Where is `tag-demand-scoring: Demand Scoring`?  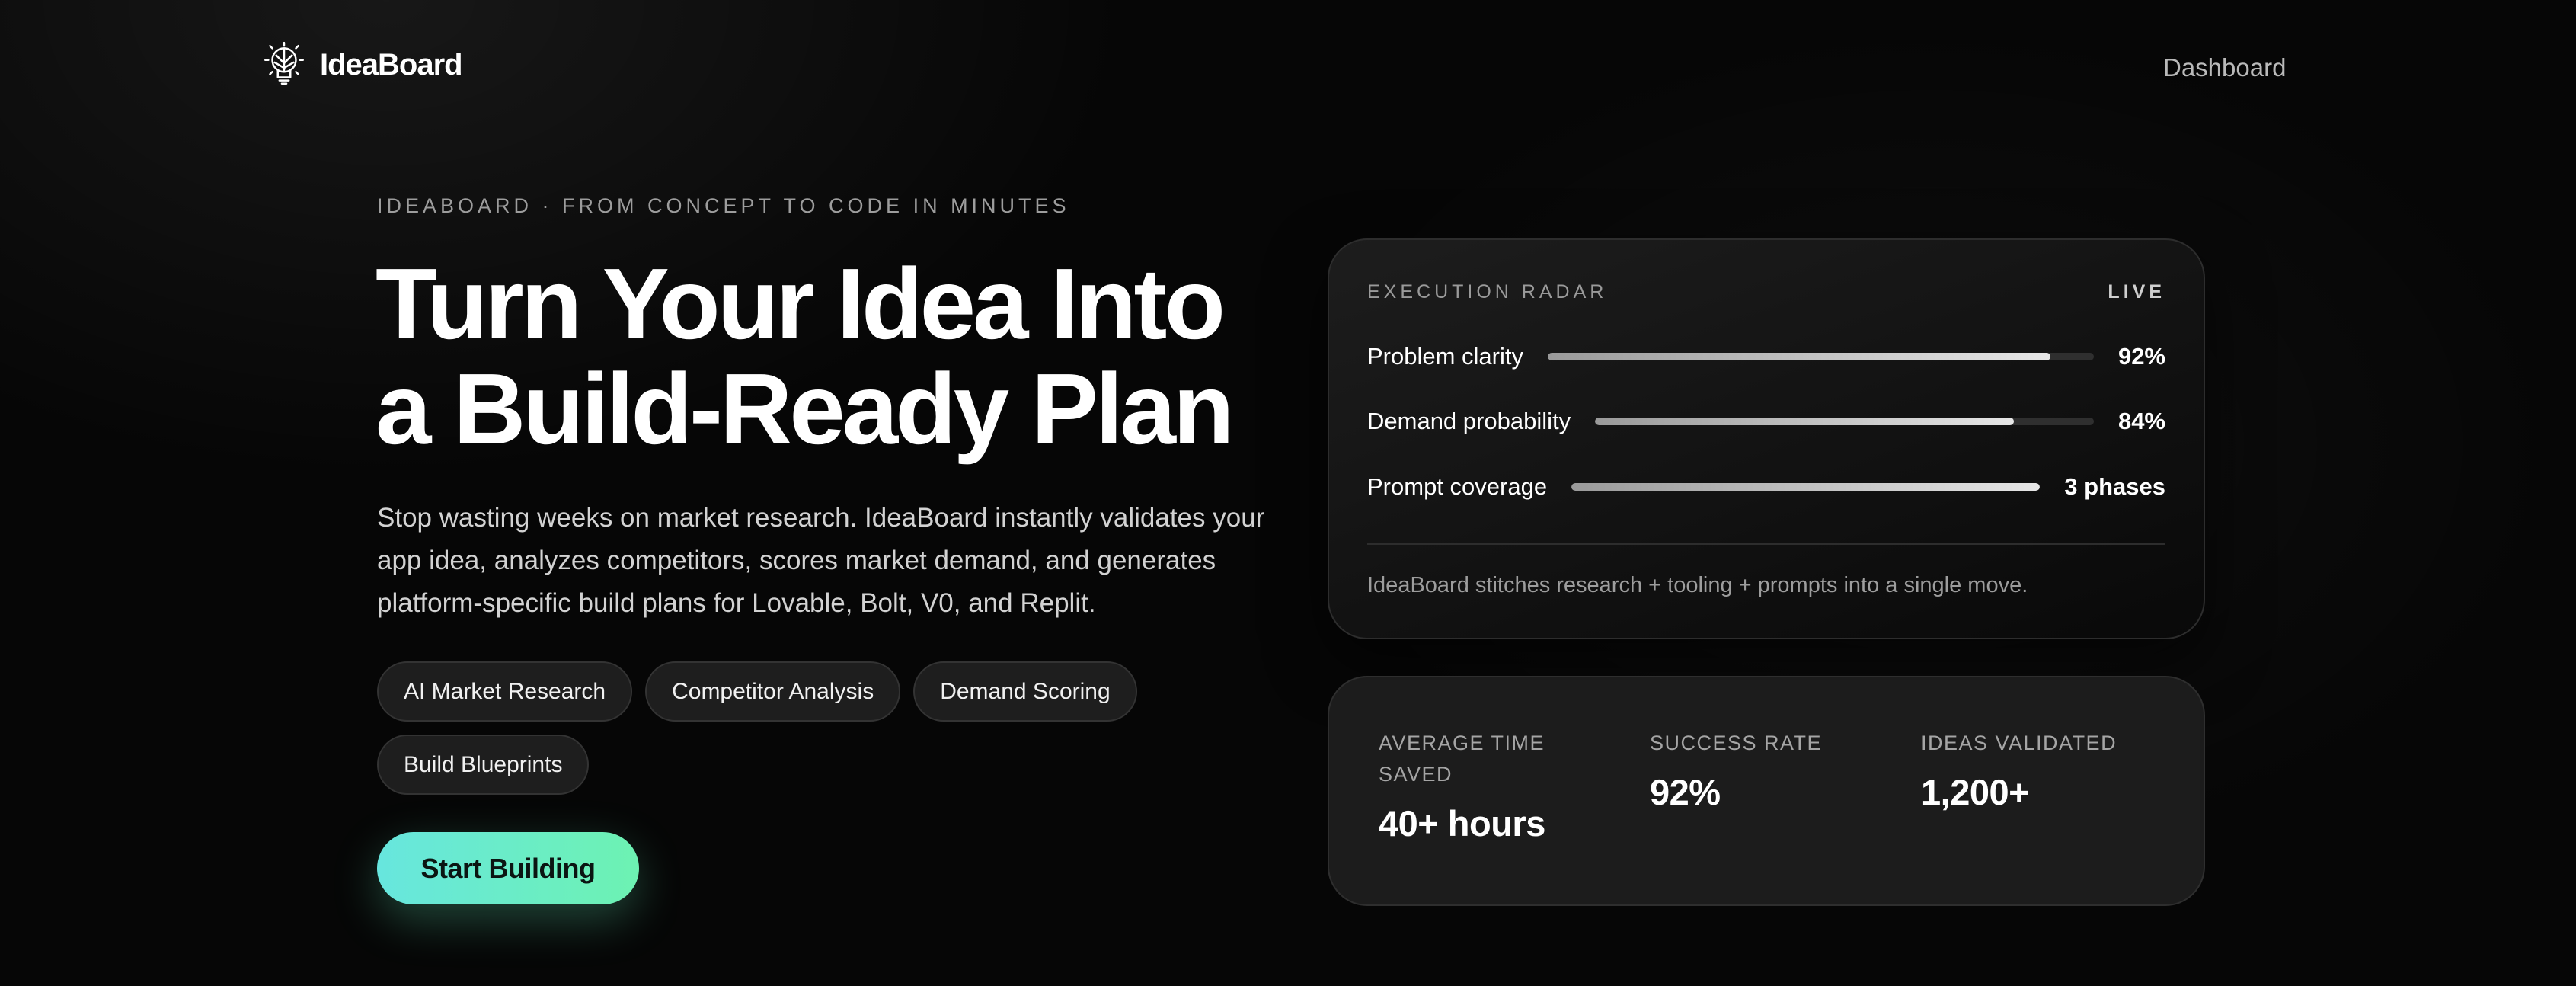
tag-demand-scoring: Demand Scoring is located at coordinates (1025, 692).